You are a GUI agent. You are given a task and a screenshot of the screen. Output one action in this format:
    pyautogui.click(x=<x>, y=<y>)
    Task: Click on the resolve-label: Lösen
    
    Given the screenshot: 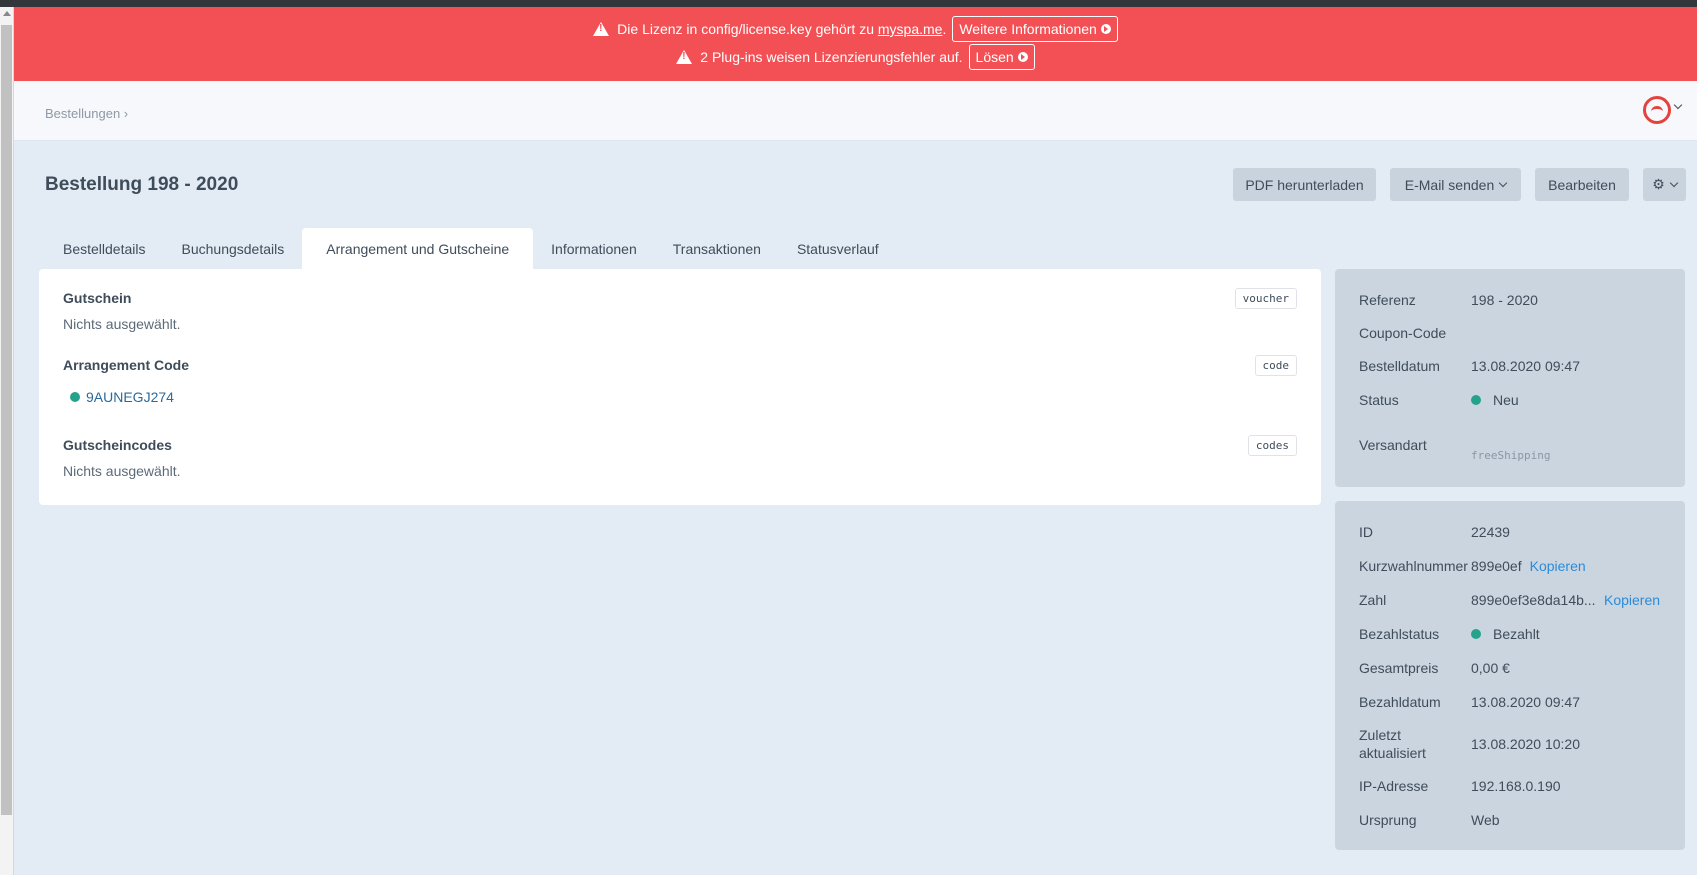 What is the action you would take?
    pyautogui.click(x=994, y=57)
    